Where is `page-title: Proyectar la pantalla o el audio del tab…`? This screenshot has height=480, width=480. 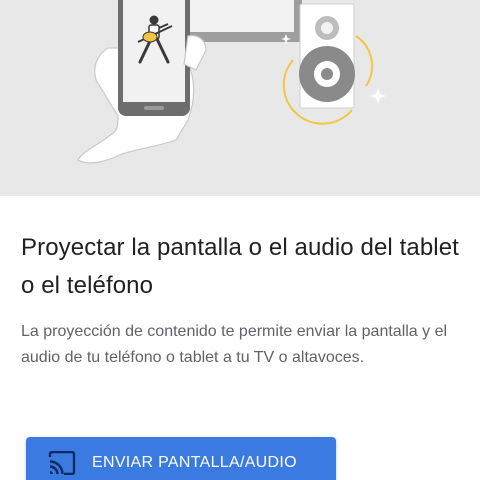 page-title: Proyectar la pantalla o el audio del tab… is located at coordinates (240, 266).